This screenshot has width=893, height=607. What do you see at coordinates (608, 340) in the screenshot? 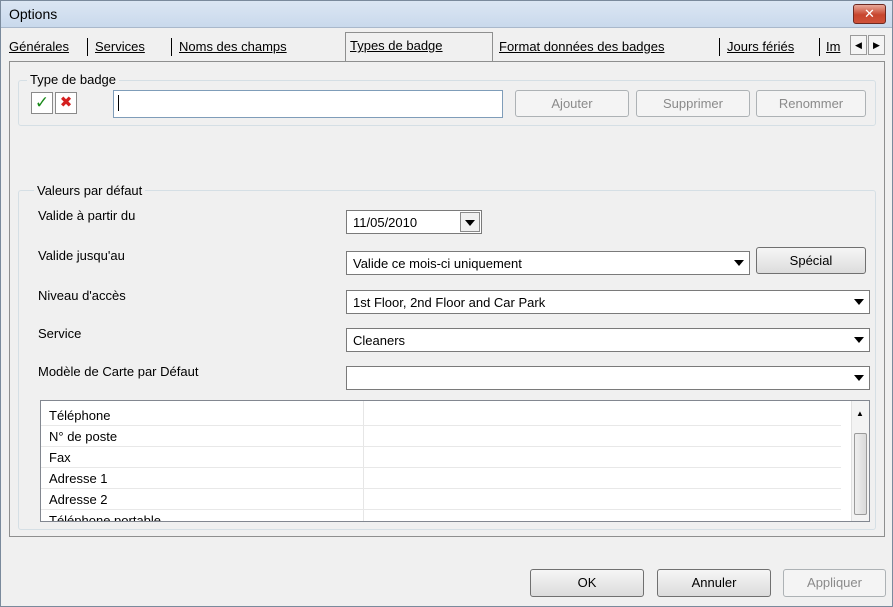
I see `service-select: Cleaners` at bounding box center [608, 340].